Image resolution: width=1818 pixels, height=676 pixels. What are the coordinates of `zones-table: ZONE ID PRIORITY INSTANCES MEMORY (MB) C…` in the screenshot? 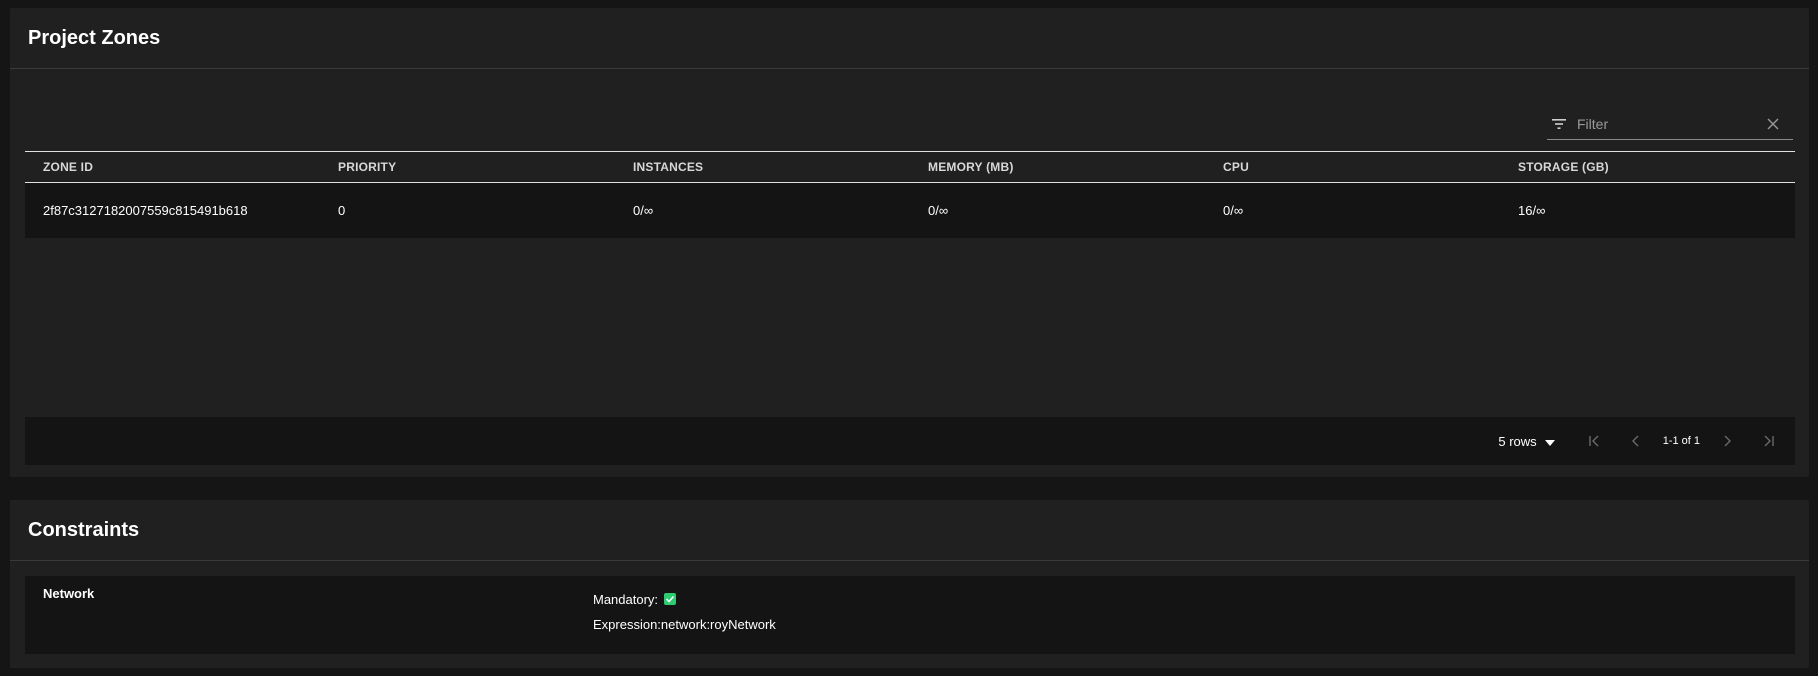 It's located at (910, 194).